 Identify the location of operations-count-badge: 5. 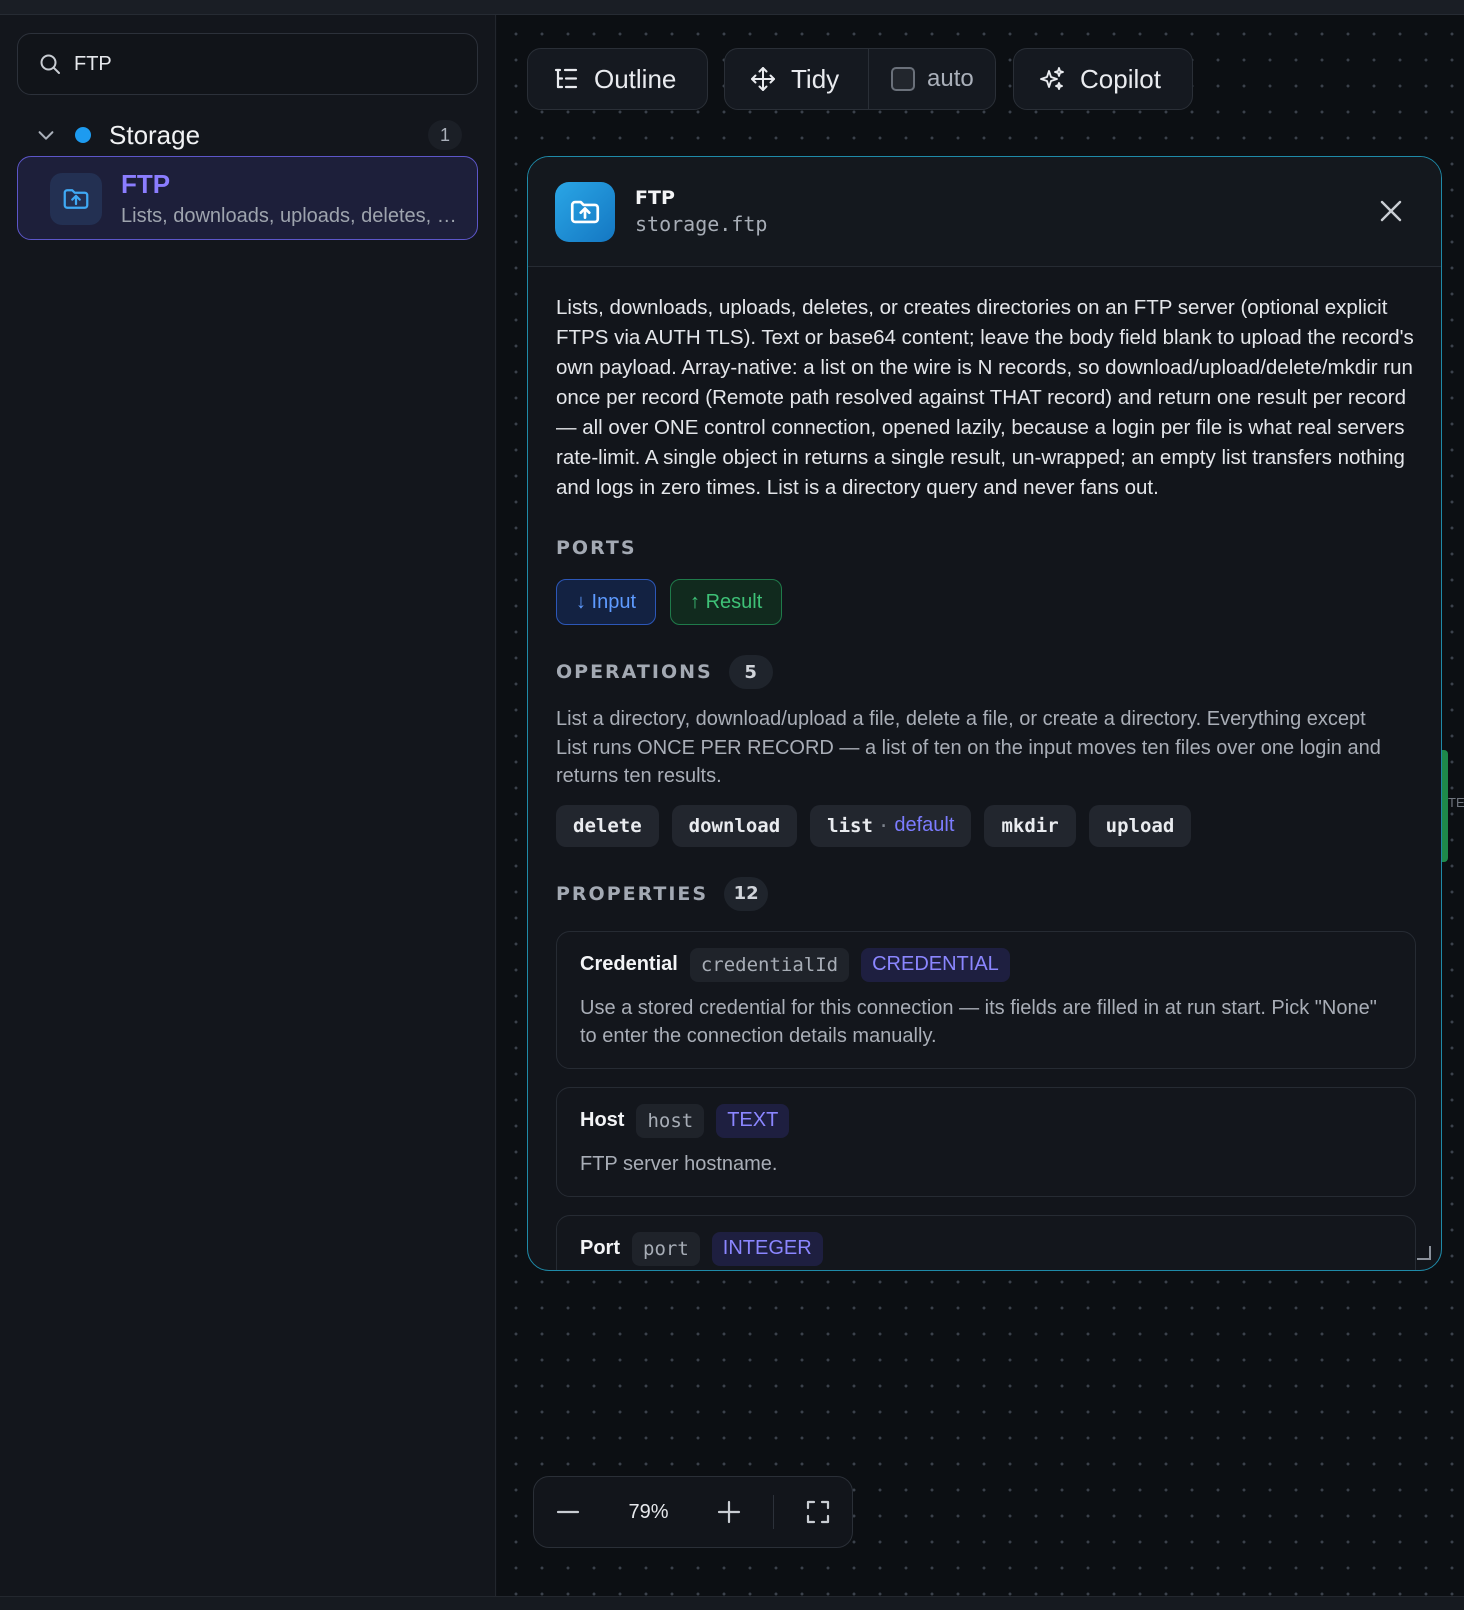
(750, 672).